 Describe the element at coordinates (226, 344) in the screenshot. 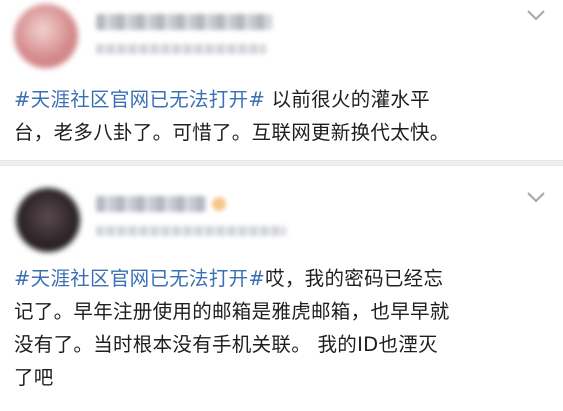

I see `post-text-line: 没有了。当时根本没有手机关联。 我的ID也湮灭` at that location.